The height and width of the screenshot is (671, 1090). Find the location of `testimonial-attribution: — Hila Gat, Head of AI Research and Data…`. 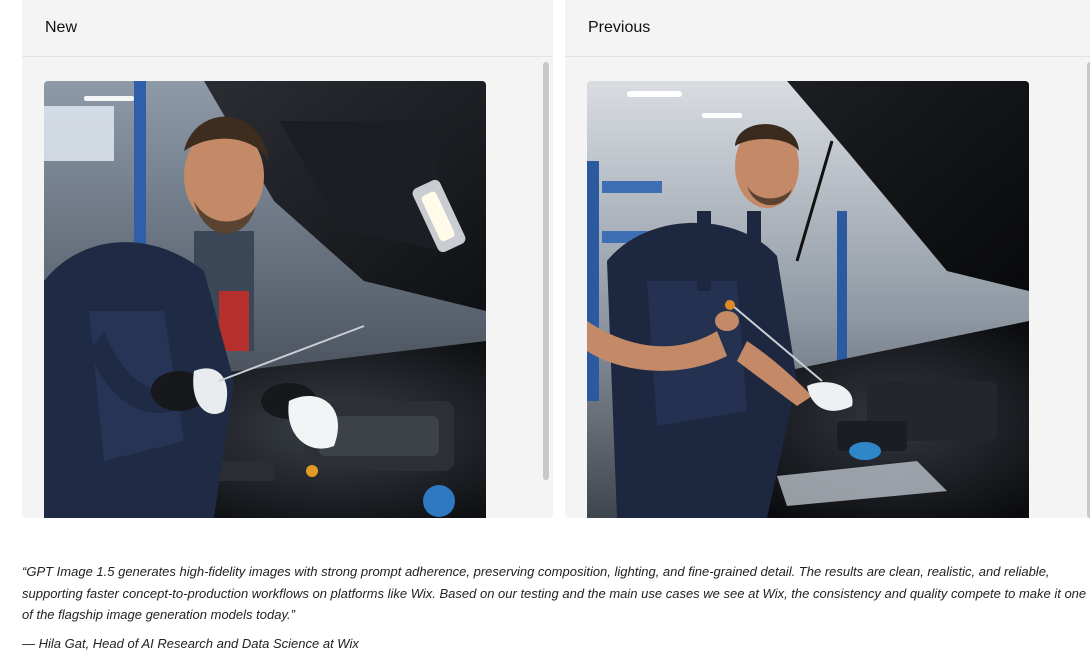

testimonial-attribution: — Hila Gat, Head of AI Research and Data… is located at coordinates (190, 643).